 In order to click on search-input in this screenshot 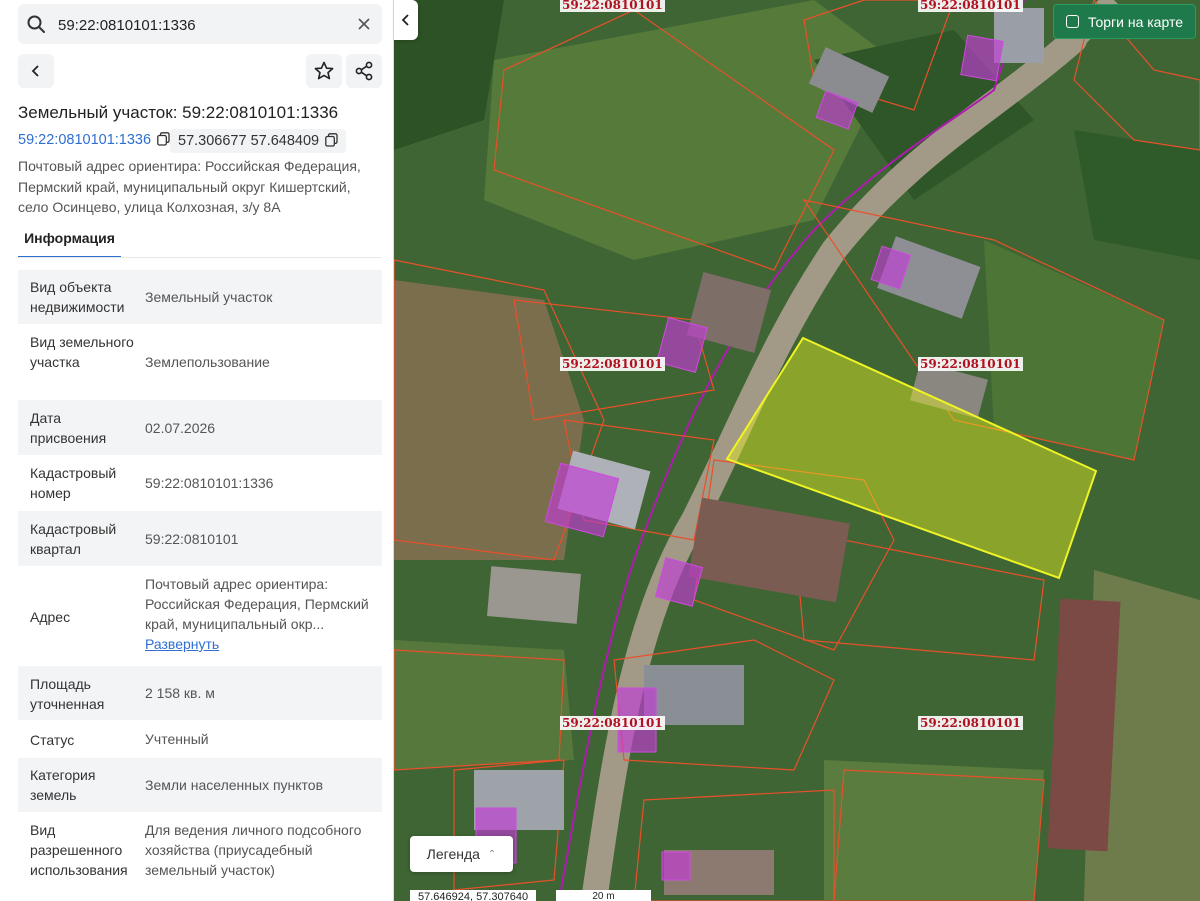, I will do `click(203, 25)`.